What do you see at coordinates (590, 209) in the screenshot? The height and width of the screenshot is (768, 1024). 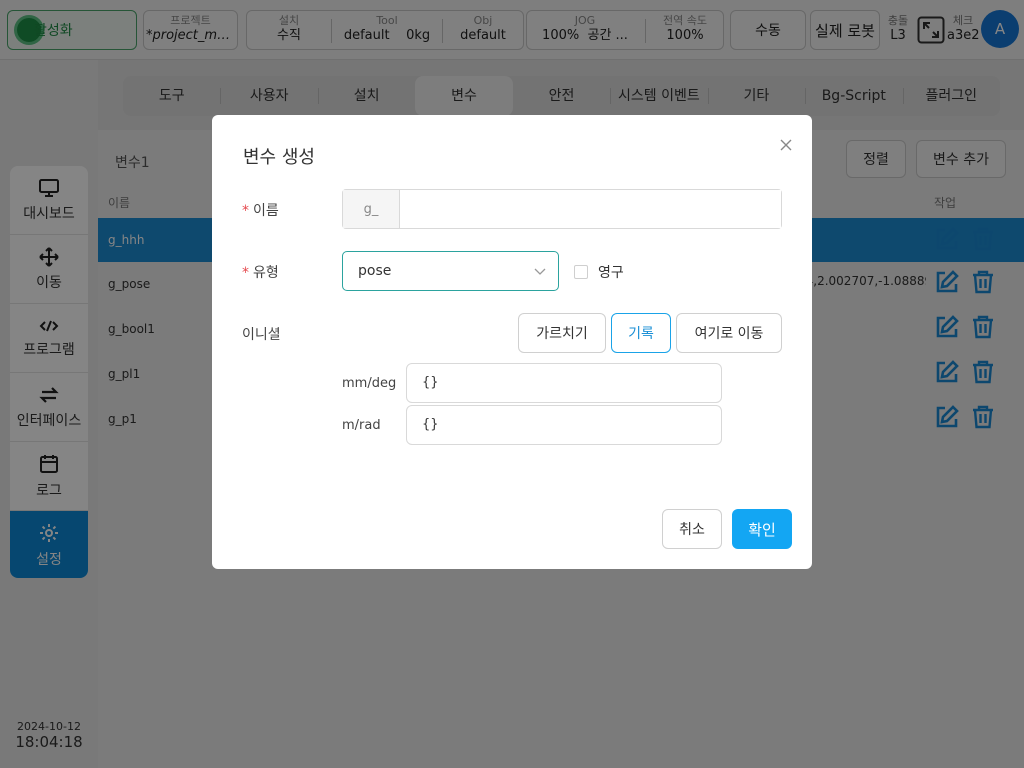 I see `name-input` at bounding box center [590, 209].